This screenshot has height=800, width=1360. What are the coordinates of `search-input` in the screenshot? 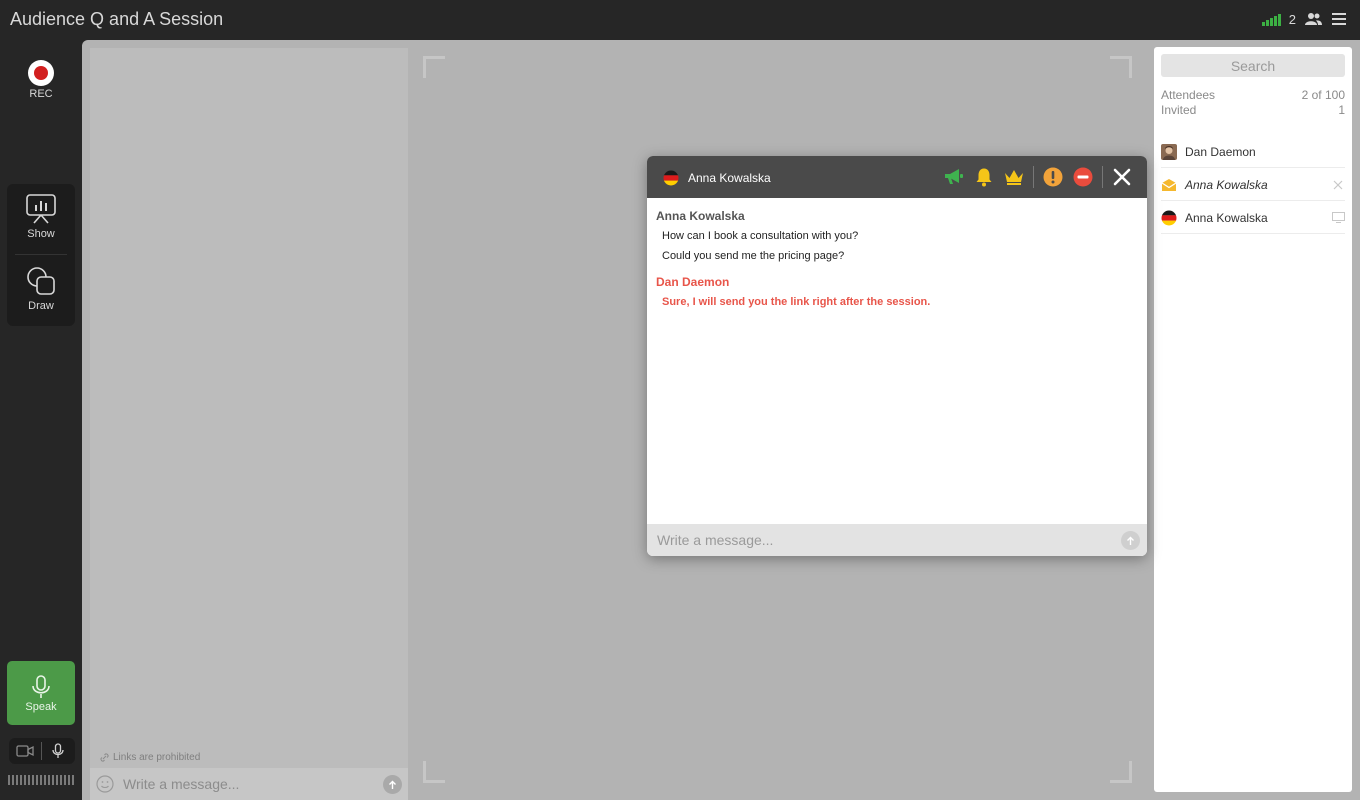 It's located at (1253, 65).